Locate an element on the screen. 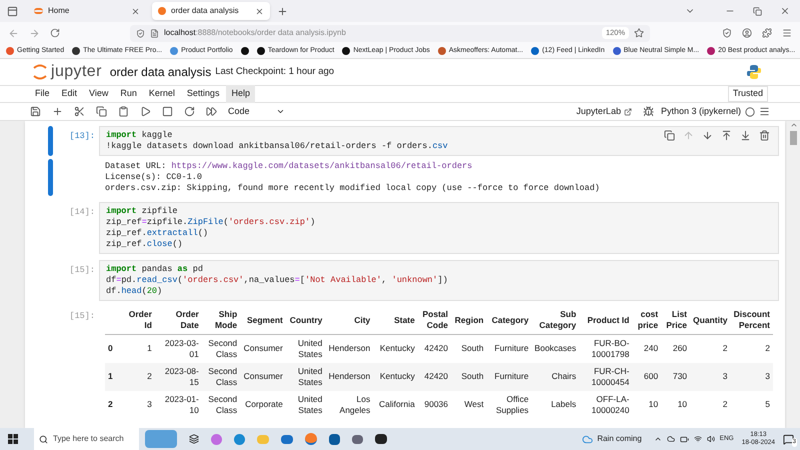 The height and width of the screenshot is (450, 800). insert-above-icon is located at coordinates (726, 135).